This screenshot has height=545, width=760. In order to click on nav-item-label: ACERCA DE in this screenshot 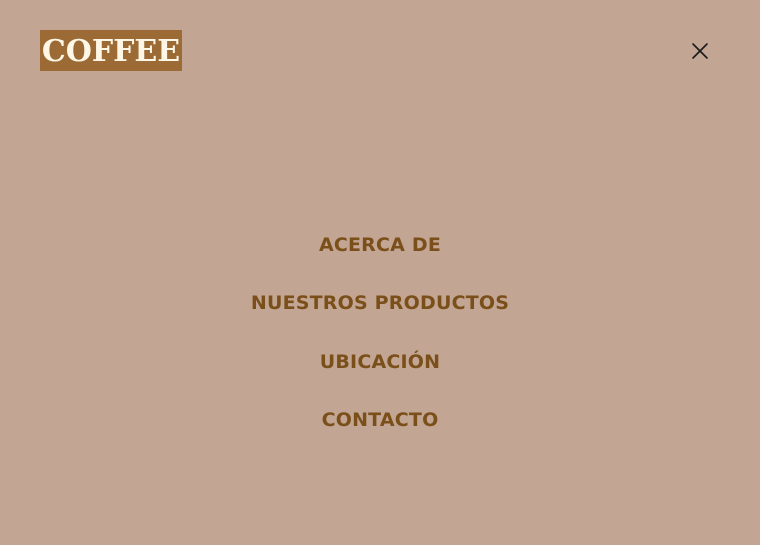, I will do `click(380, 245)`.